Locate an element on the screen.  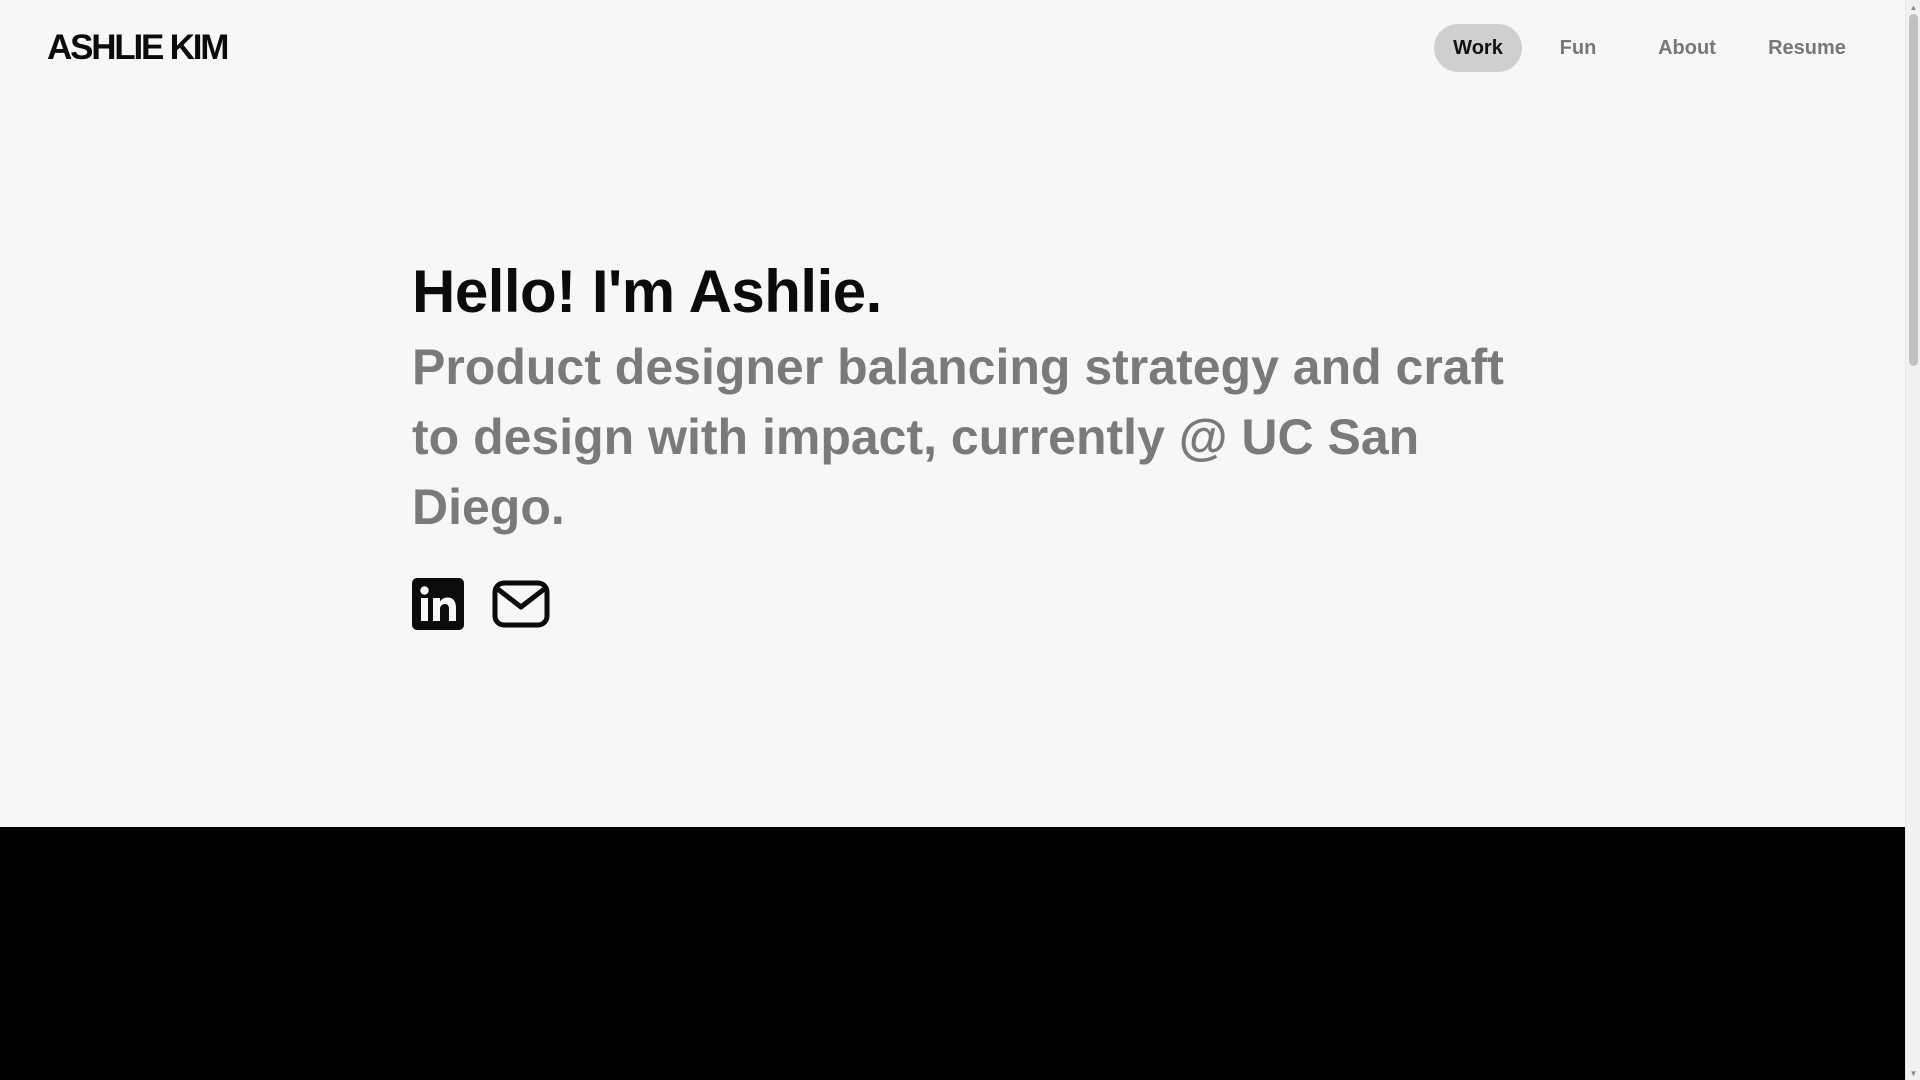
scrollbar-thumb is located at coordinates (1913, 190).